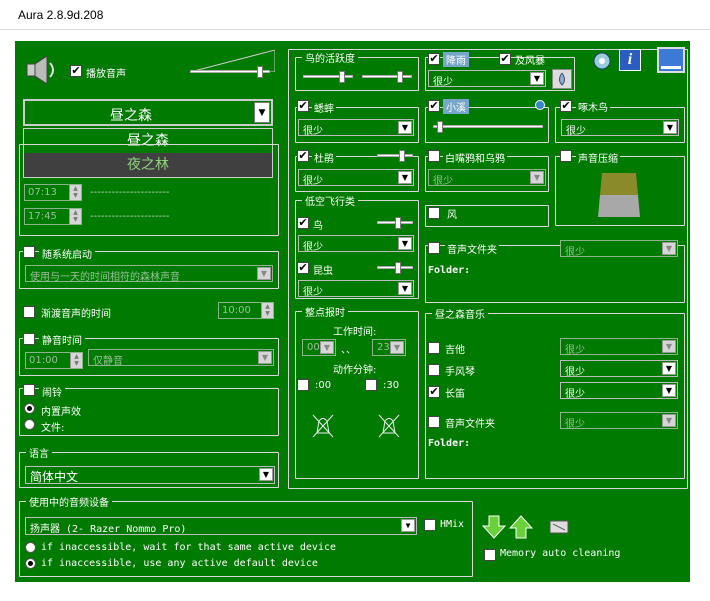 The height and width of the screenshot is (601, 710). I want to click on fade-time-input: 10:00 ▲ ▼, so click(246, 310).